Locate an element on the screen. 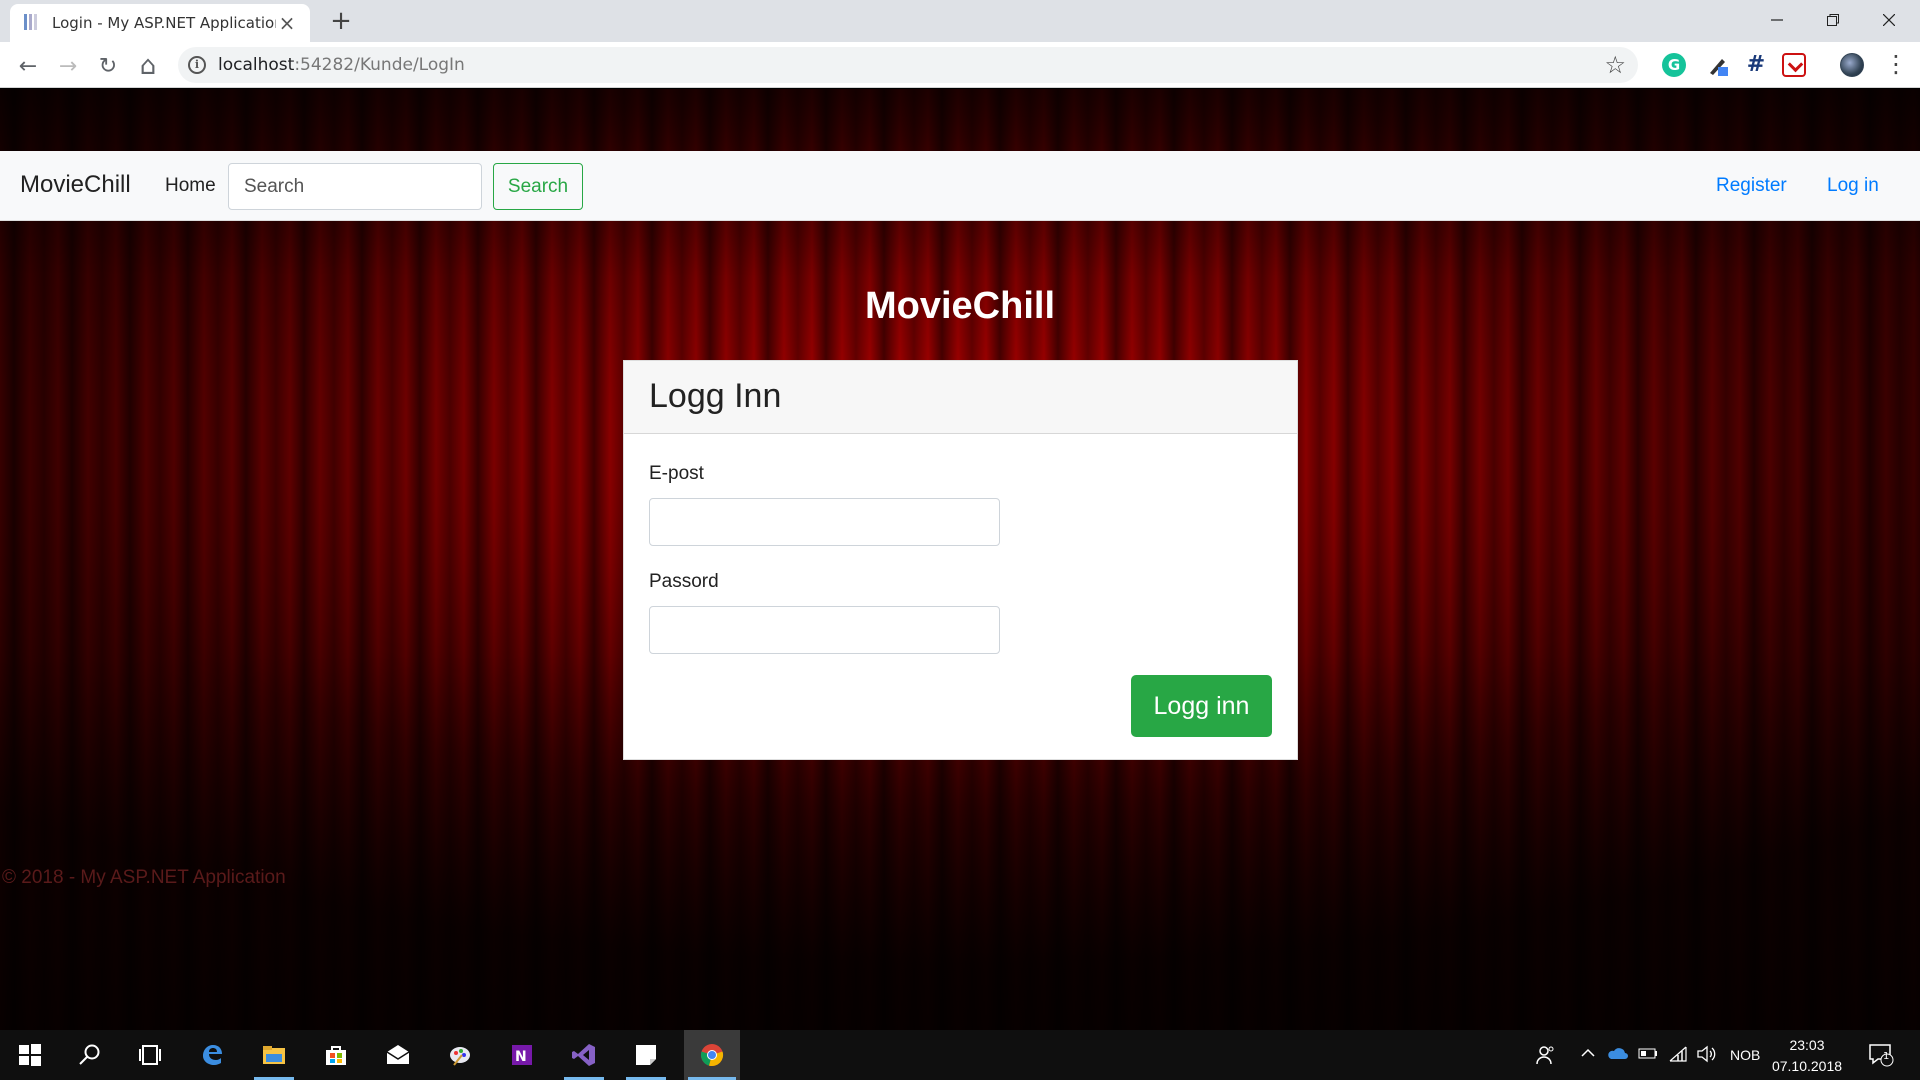 The height and width of the screenshot is (1080, 1920). minimize-icon is located at coordinates (1777, 20).